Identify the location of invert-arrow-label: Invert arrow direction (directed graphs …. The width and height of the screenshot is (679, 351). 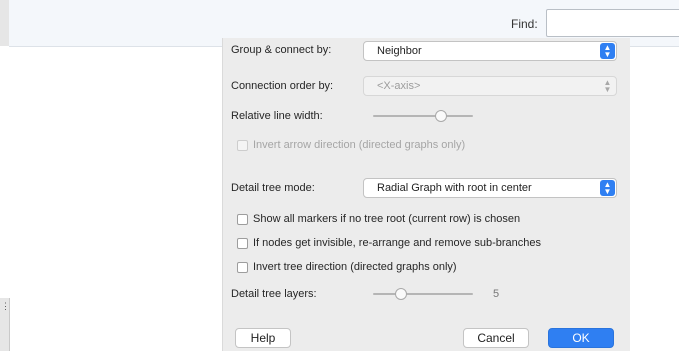
(359, 145).